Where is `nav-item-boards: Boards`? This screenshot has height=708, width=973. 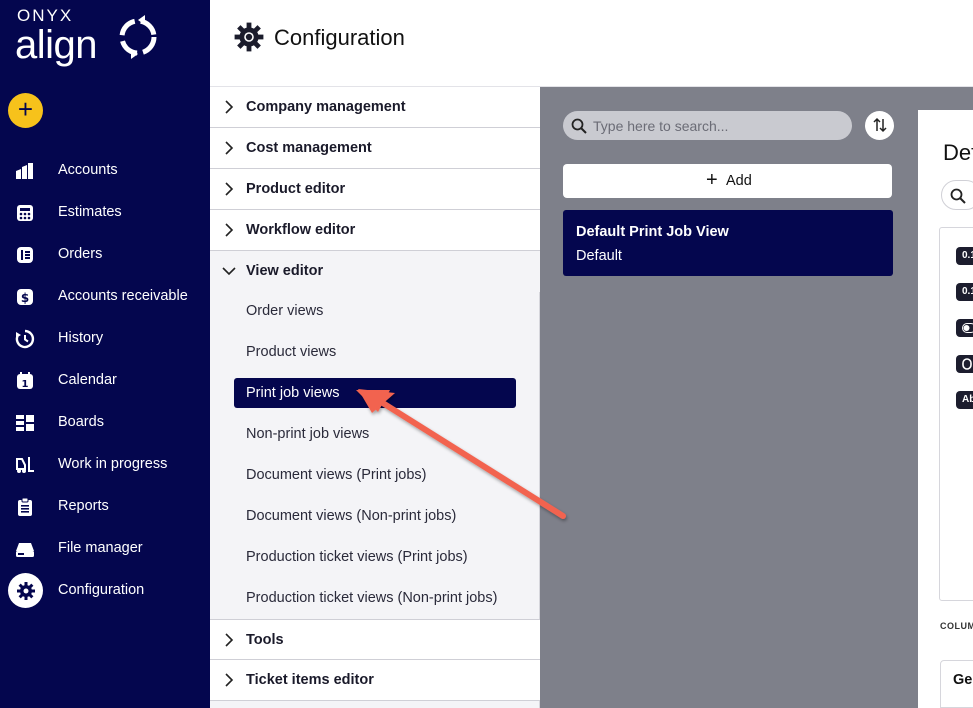
nav-item-boards: Boards is located at coordinates (105, 423).